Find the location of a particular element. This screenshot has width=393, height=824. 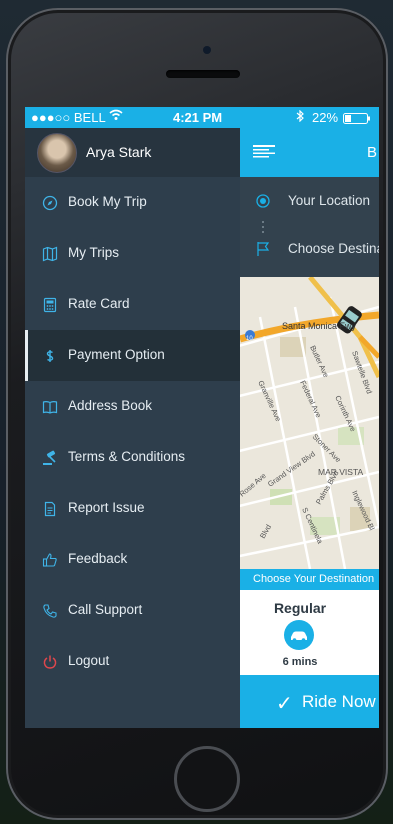

menu-label: Rate Card is located at coordinates (99, 303).